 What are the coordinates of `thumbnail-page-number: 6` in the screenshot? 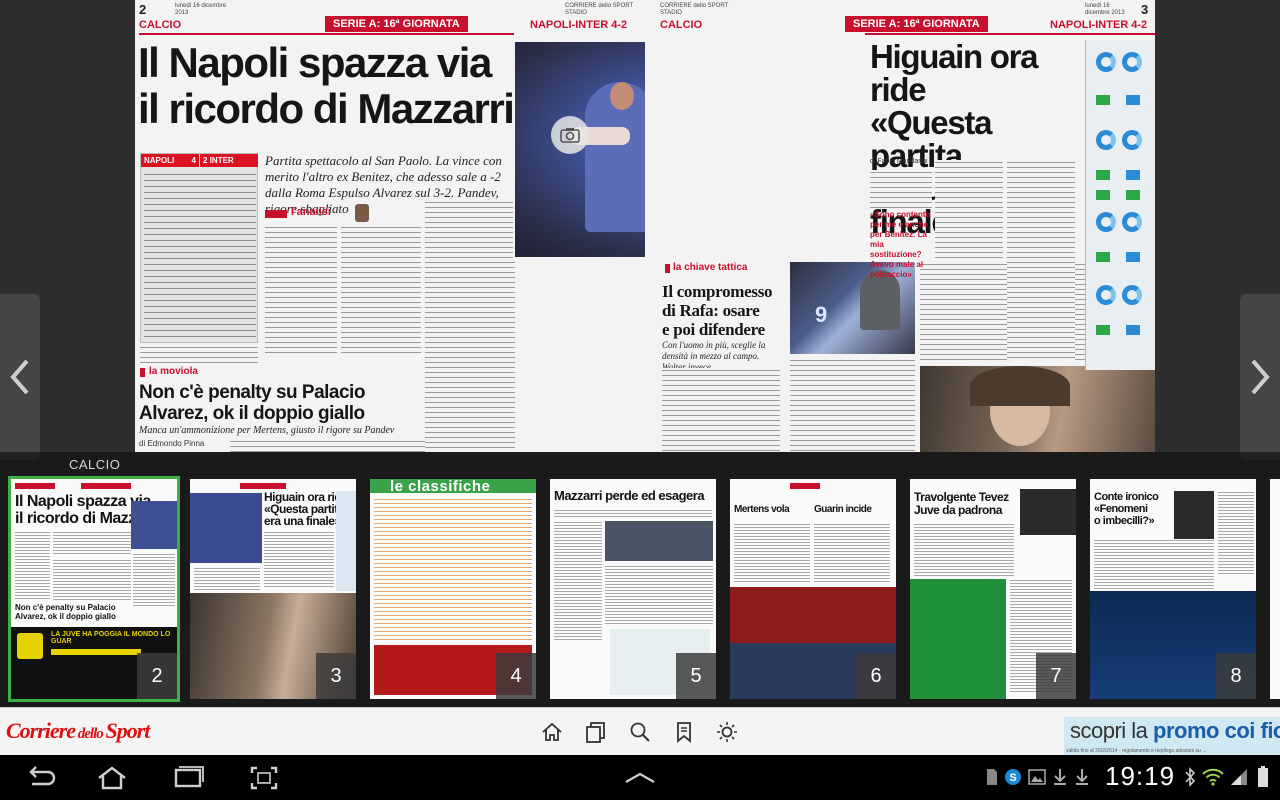 It's located at (876, 676).